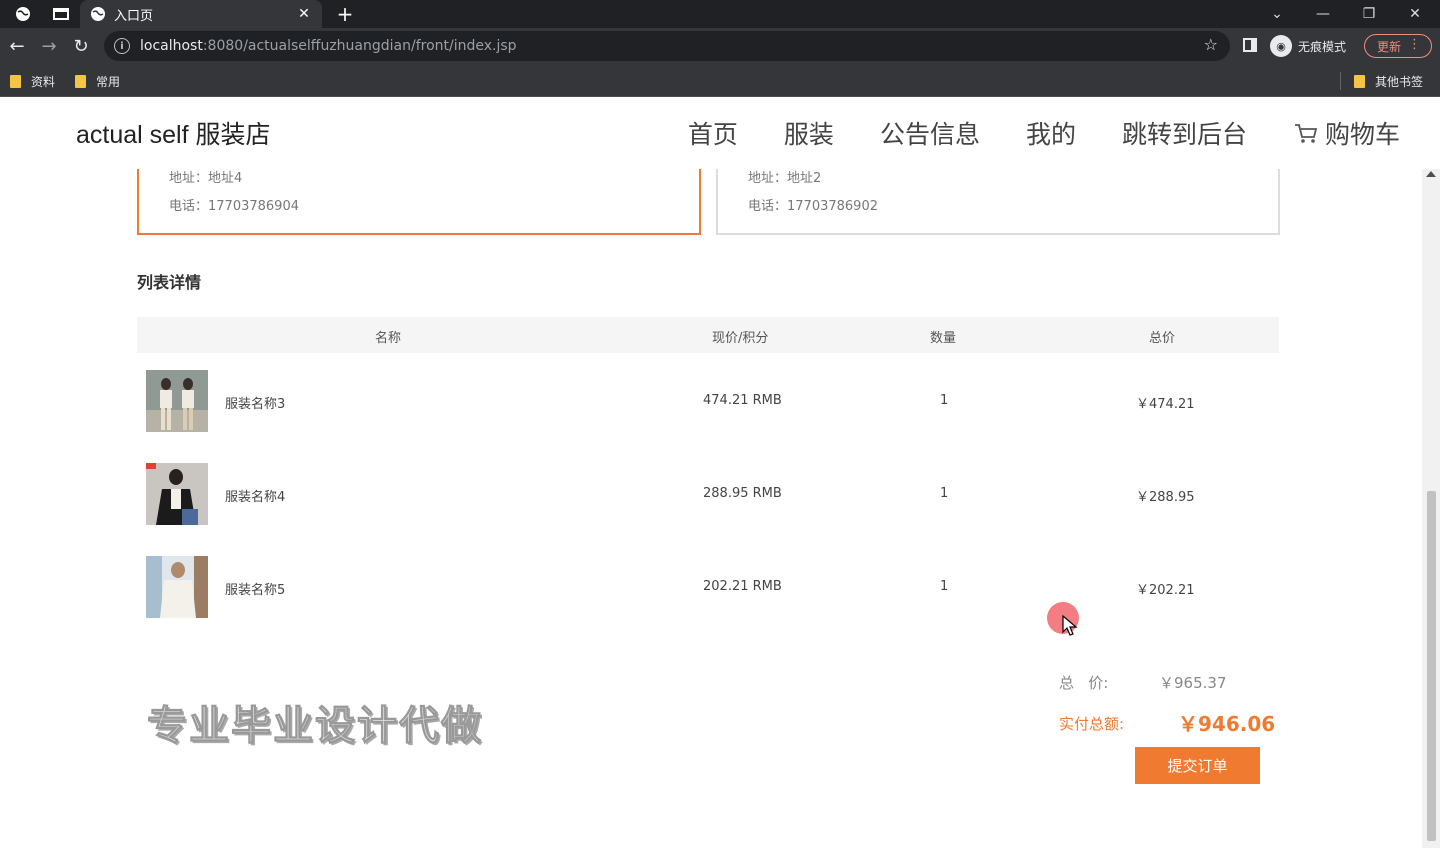 The width and height of the screenshot is (1440, 848). What do you see at coordinates (1362, 134) in the screenshot?
I see `nav-cart-label: 购物车` at bounding box center [1362, 134].